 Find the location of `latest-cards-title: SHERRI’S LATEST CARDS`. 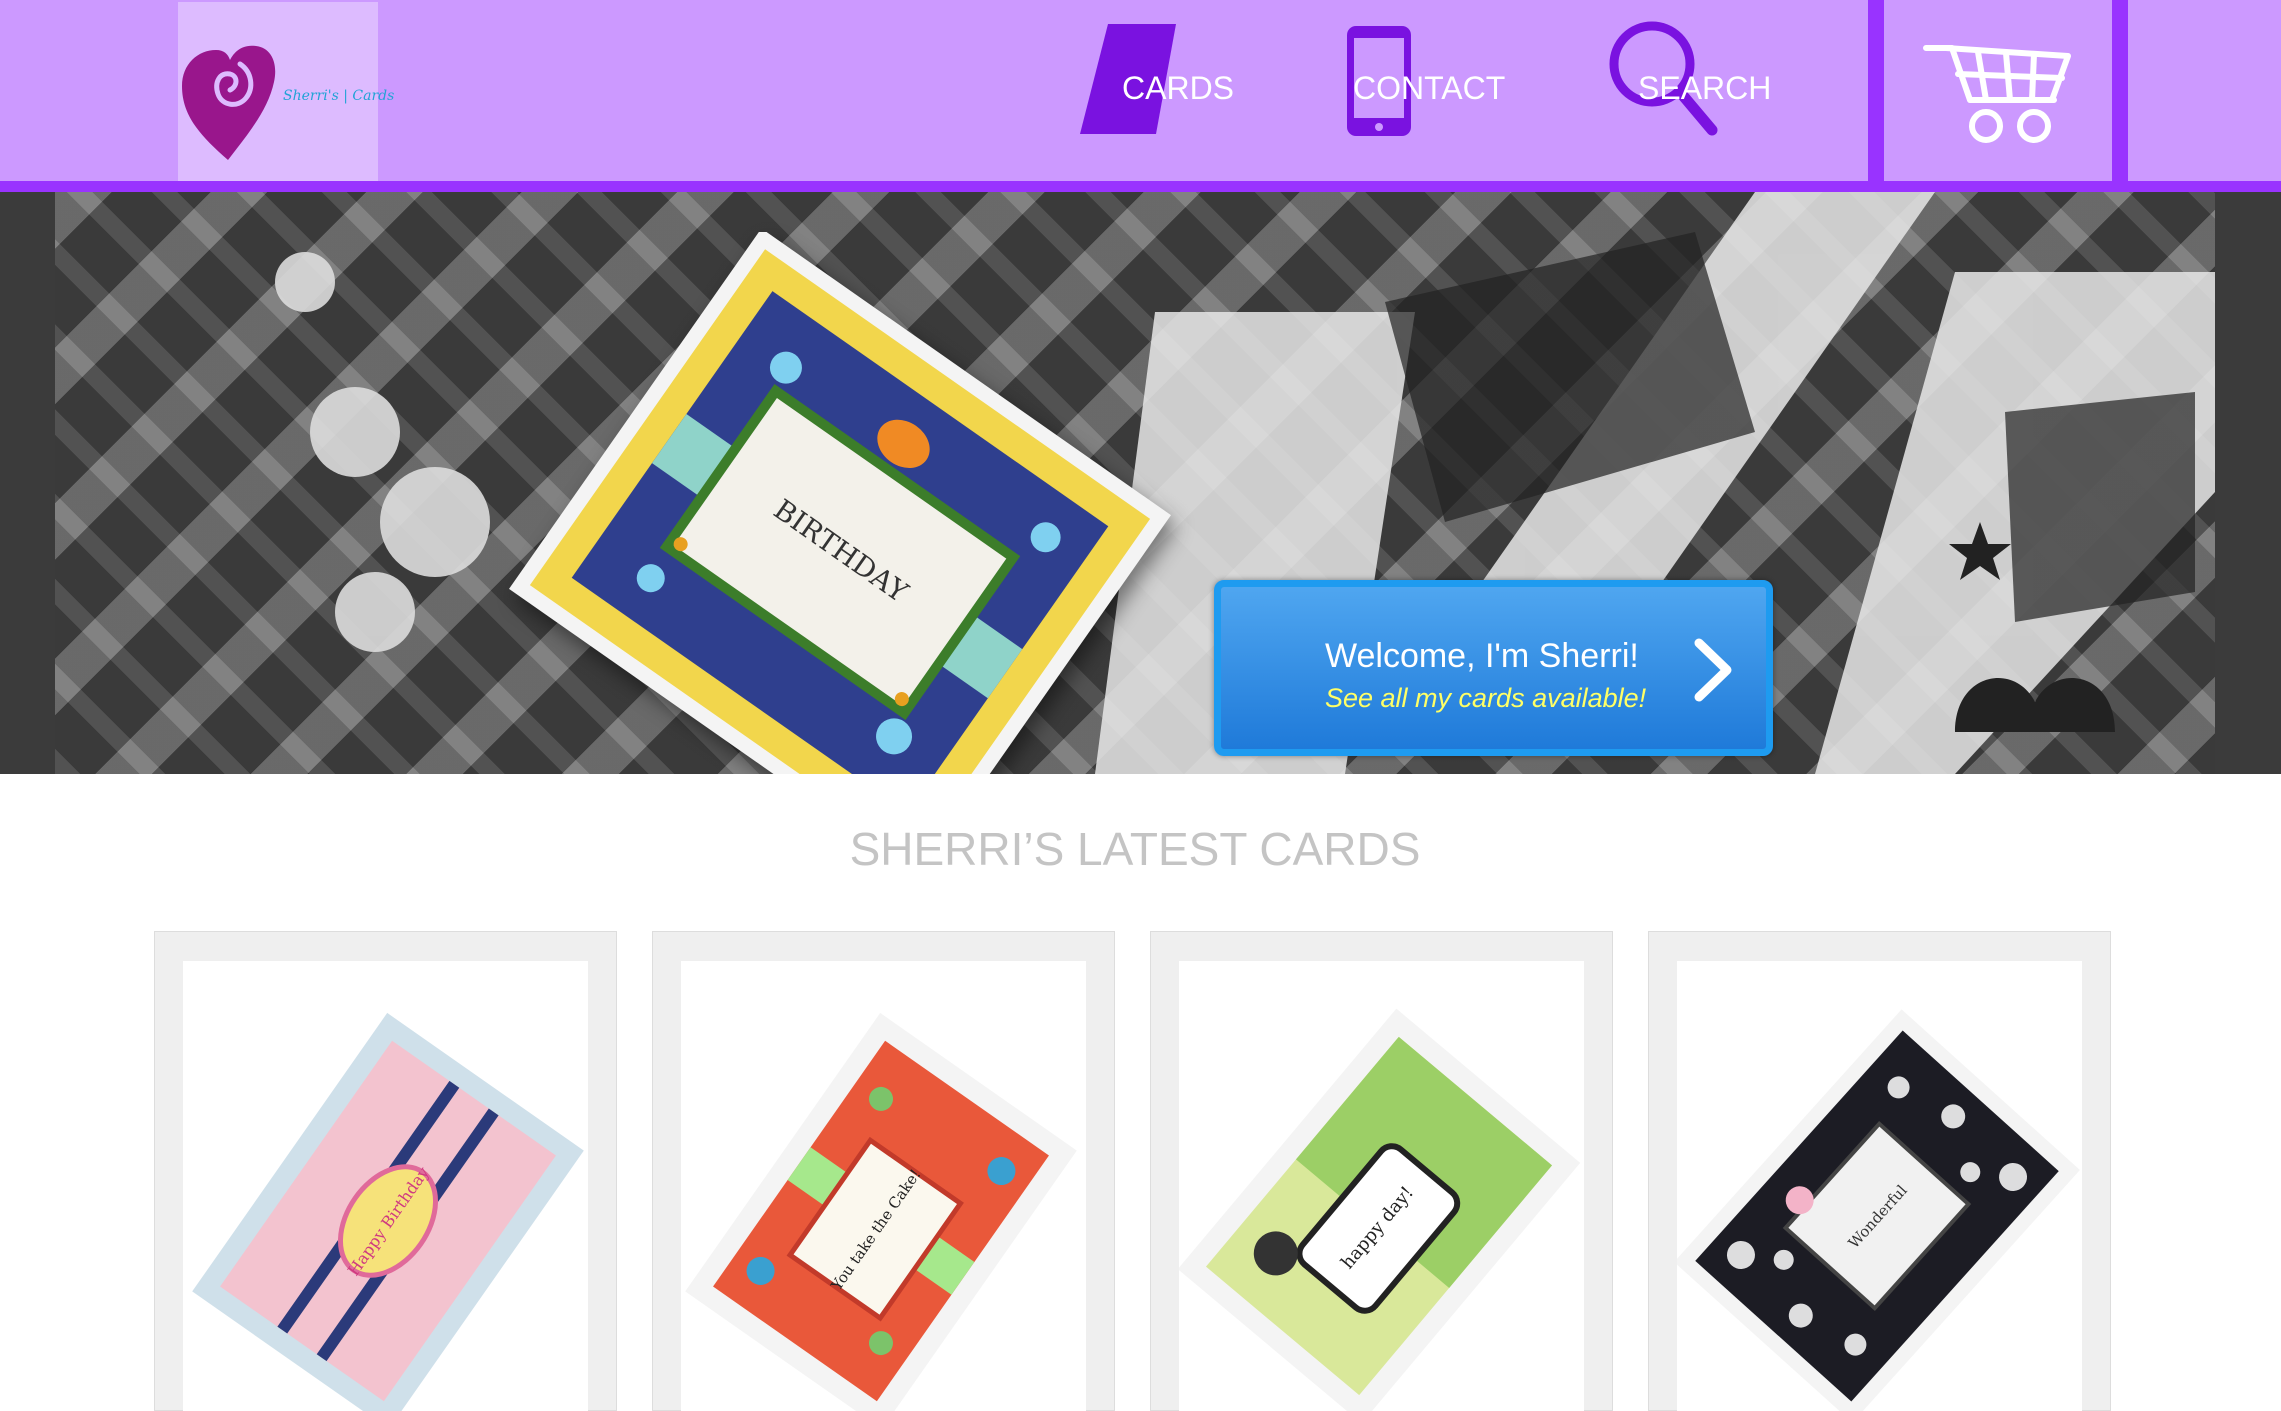

latest-cards-title: SHERRI’S LATEST CARDS is located at coordinates (1135, 849).